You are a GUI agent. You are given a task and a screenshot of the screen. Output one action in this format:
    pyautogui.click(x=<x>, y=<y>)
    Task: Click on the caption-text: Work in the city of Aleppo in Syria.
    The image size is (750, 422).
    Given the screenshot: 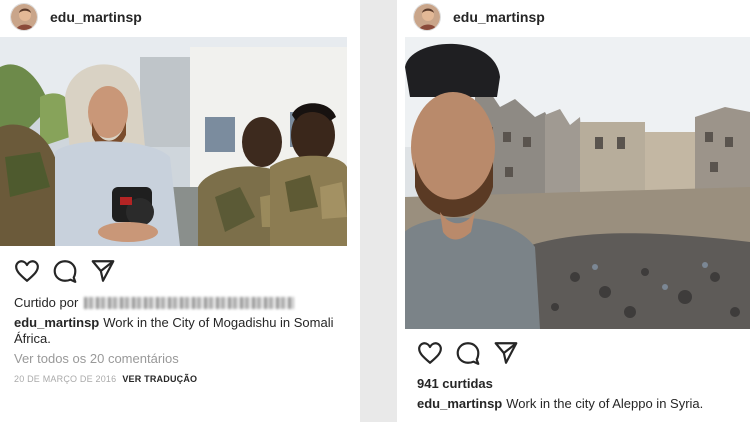 What is the action you would take?
    pyautogui.click(x=605, y=403)
    